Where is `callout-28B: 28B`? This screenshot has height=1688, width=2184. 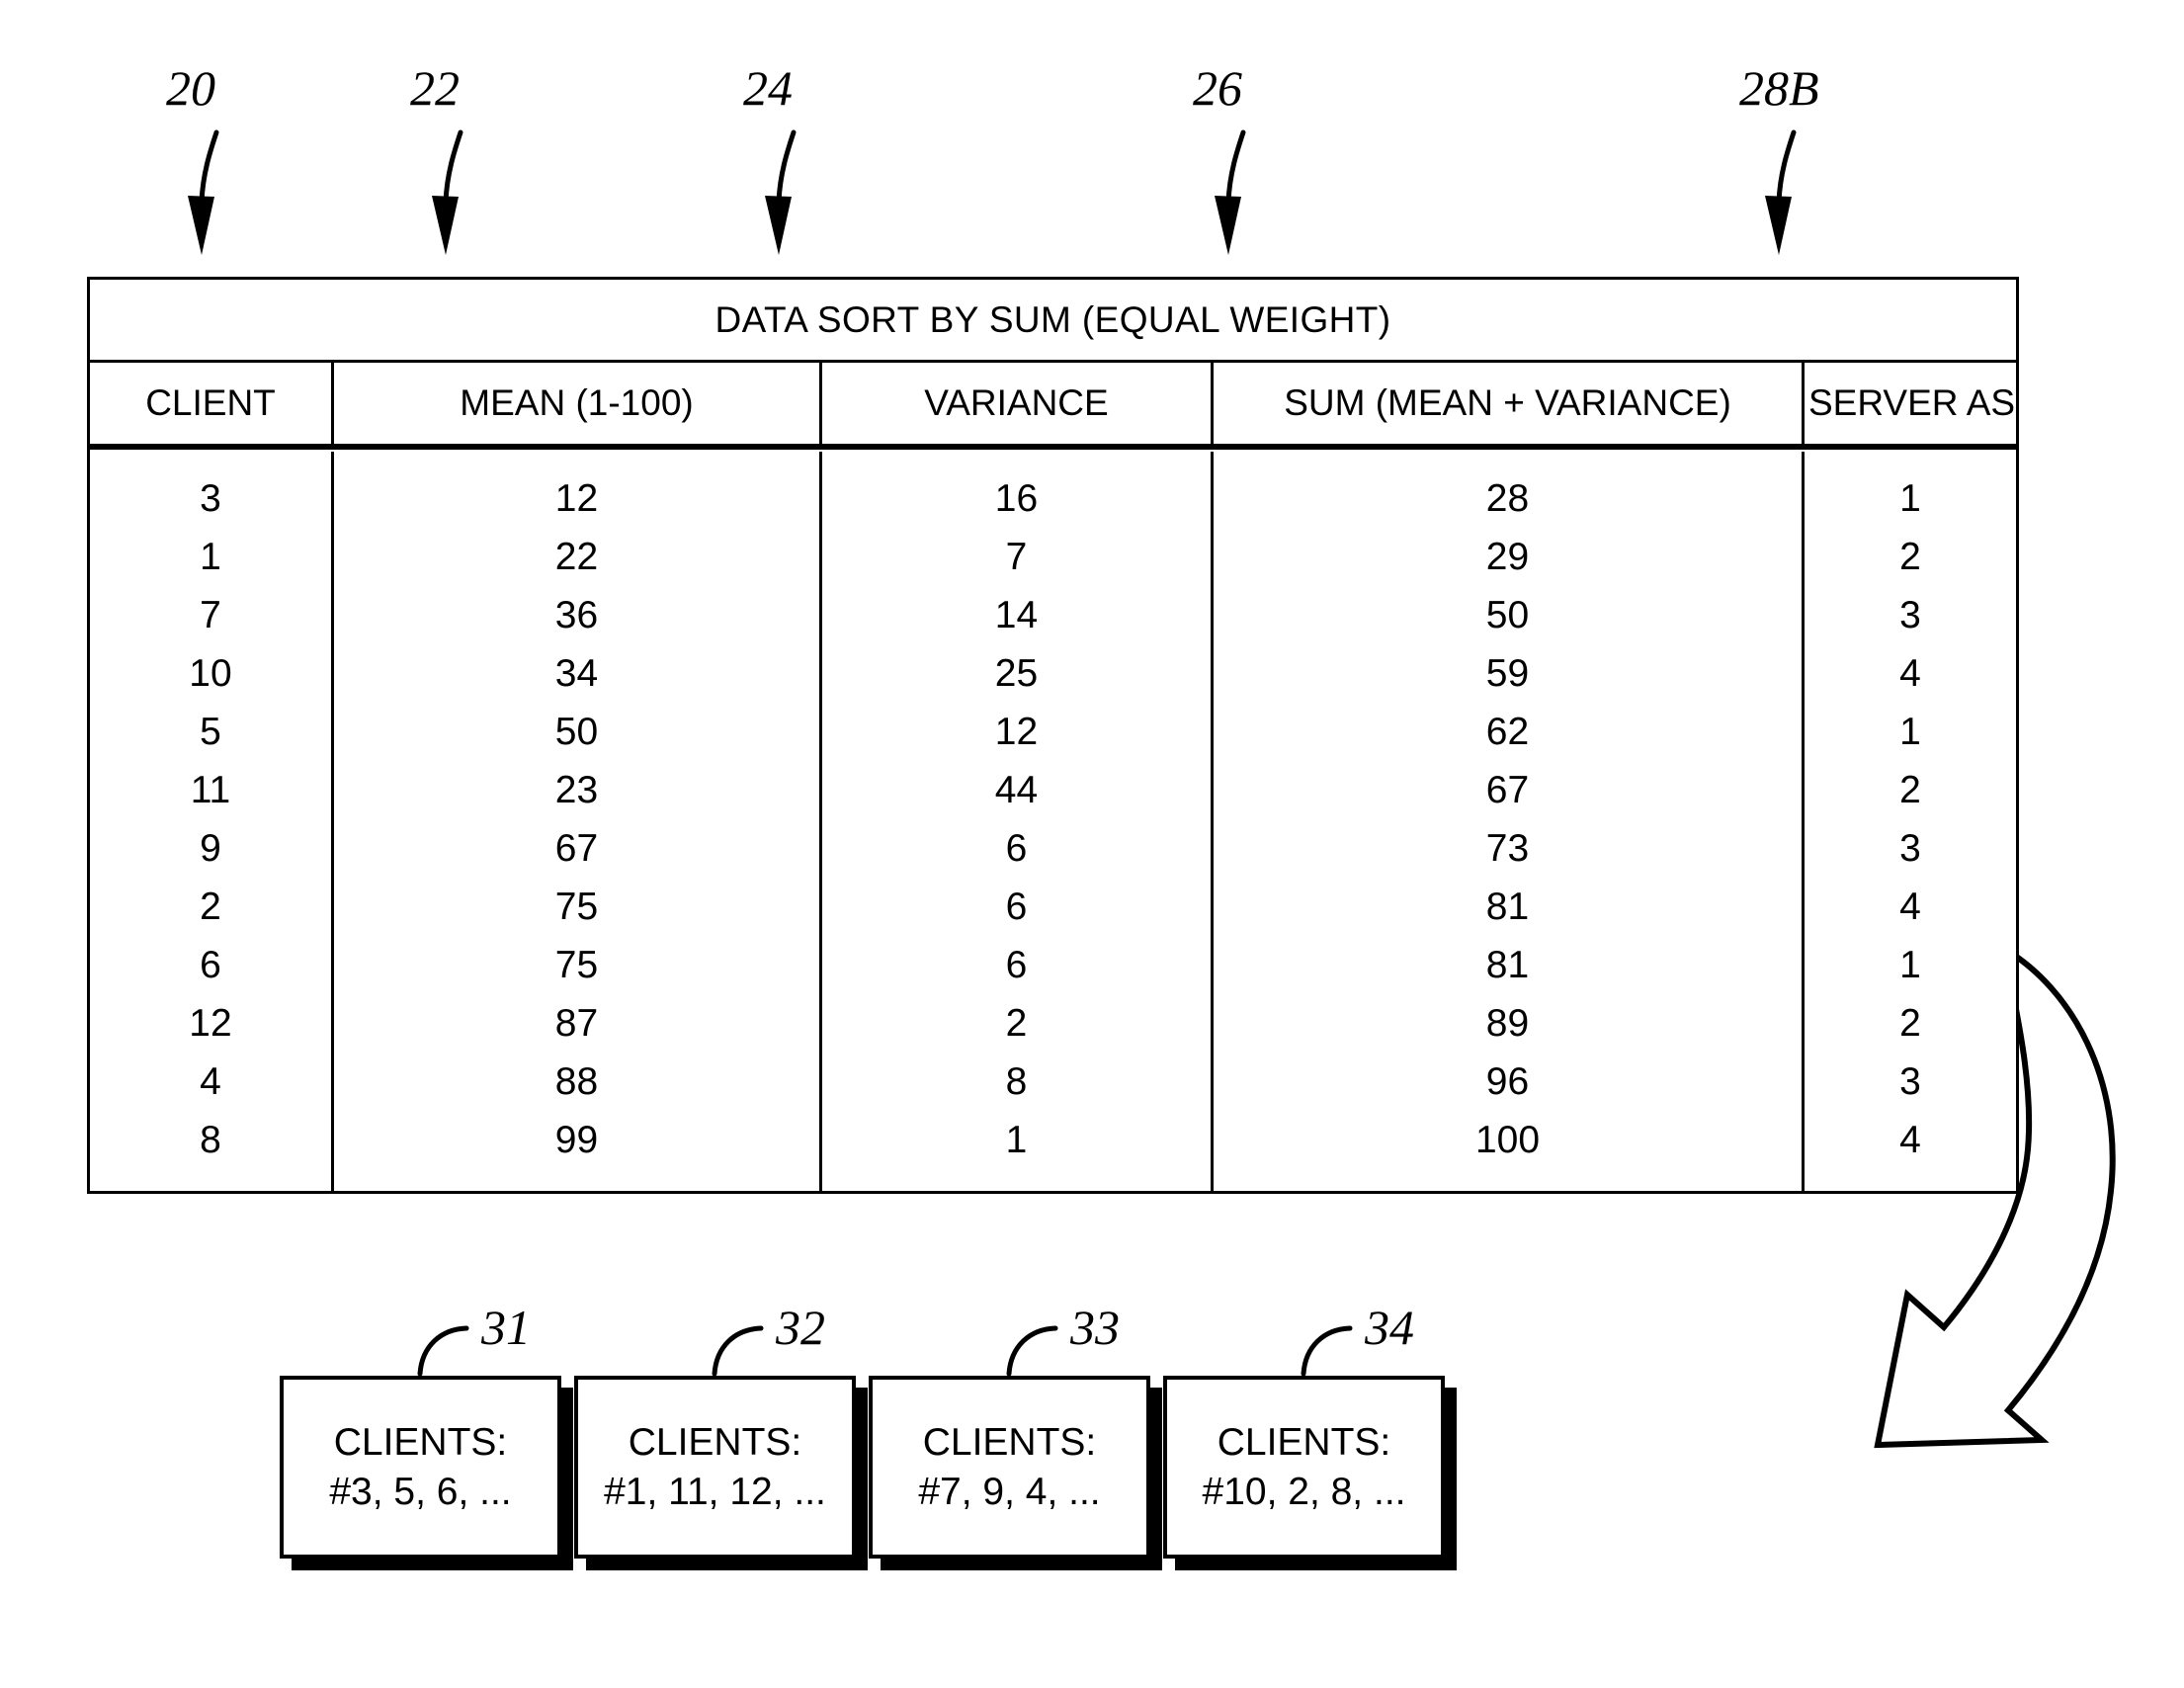 callout-28B: 28B is located at coordinates (1779, 88).